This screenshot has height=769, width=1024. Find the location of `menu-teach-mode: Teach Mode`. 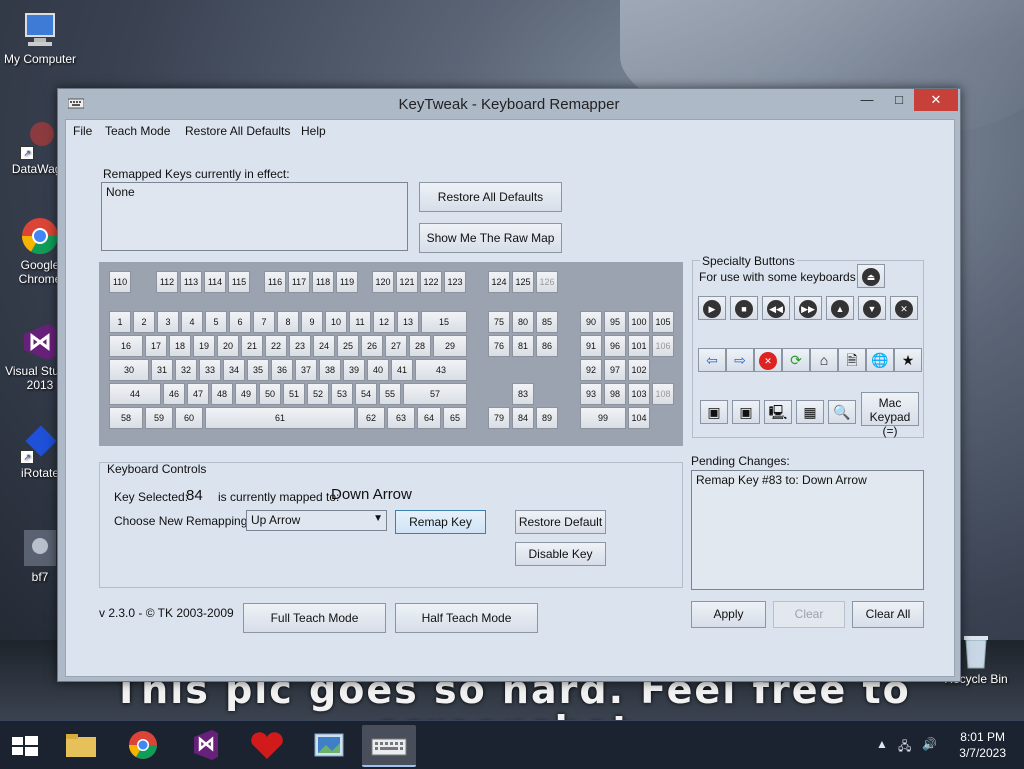

menu-teach-mode: Teach Mode is located at coordinates (137, 131).